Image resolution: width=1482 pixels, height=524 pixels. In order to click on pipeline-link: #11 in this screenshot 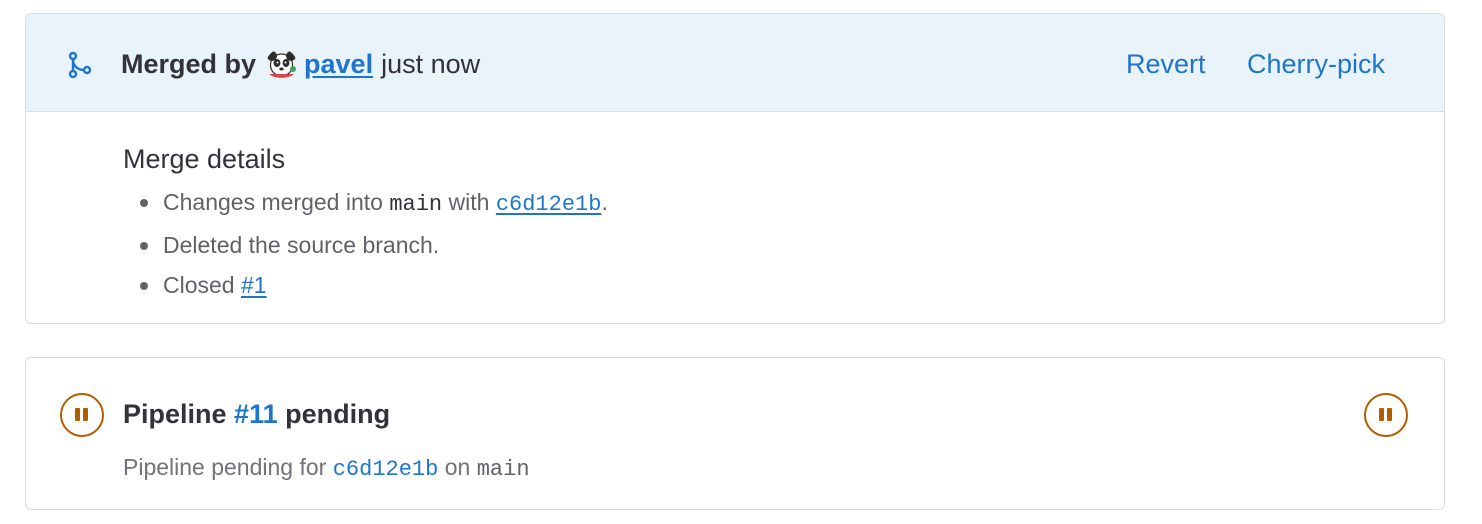, I will do `click(256, 414)`.